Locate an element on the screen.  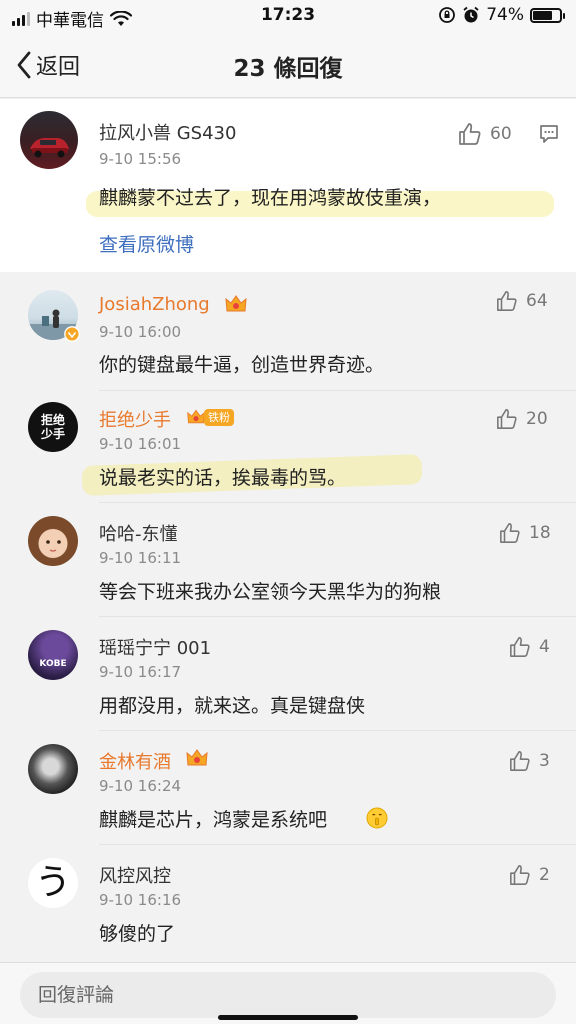
user-name: 瑶瑶宁宁 001 is located at coordinates (155, 647).